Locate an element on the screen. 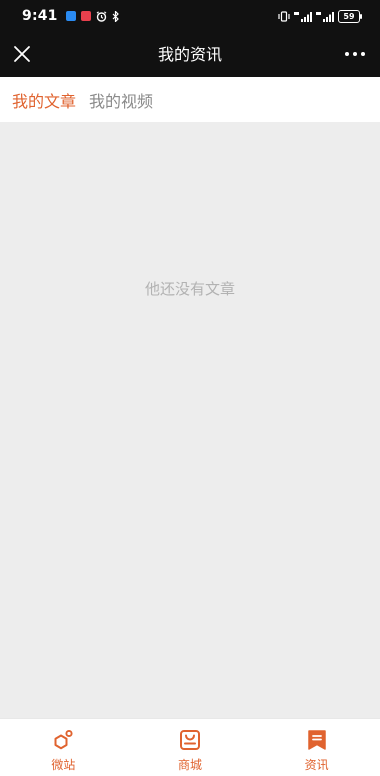 The width and height of the screenshot is (380, 776). empty-state-message: 他还没有文章 is located at coordinates (189, 289).